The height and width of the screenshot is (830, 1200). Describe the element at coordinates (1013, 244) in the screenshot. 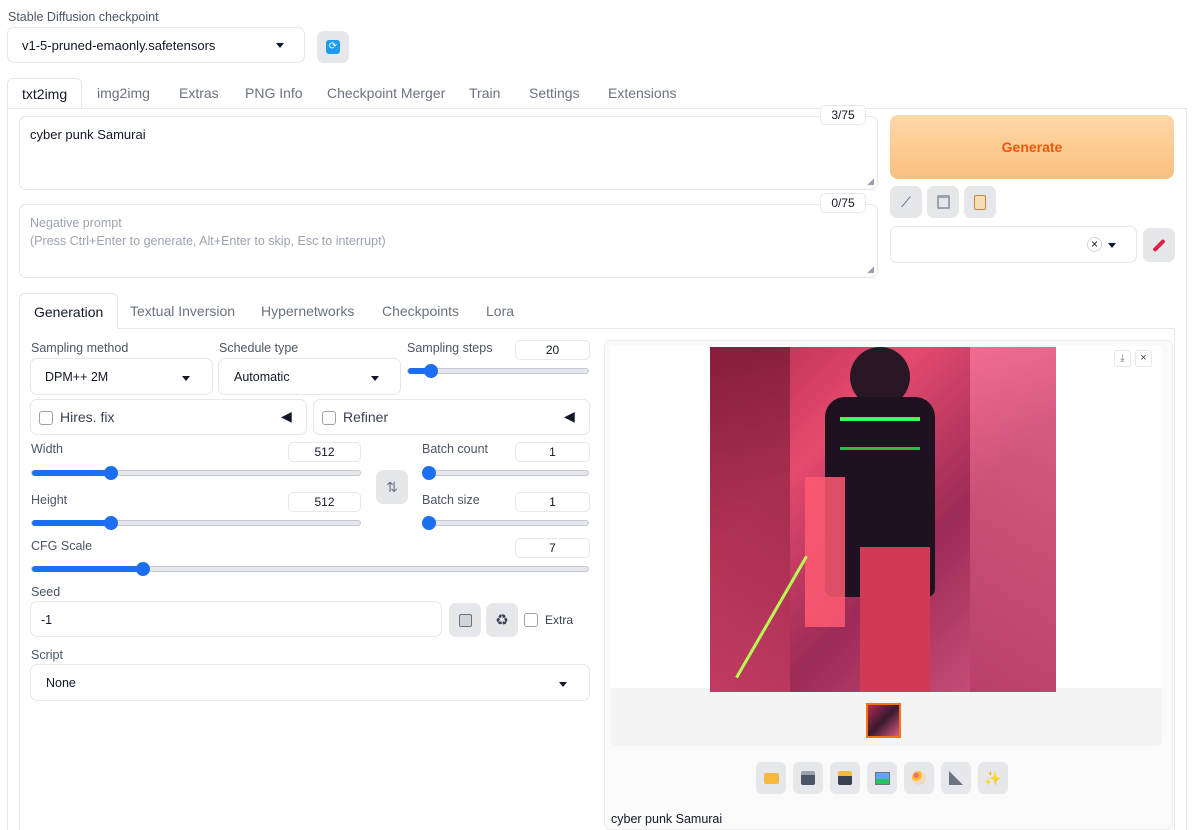

I see `styles-dropdown: ×` at that location.